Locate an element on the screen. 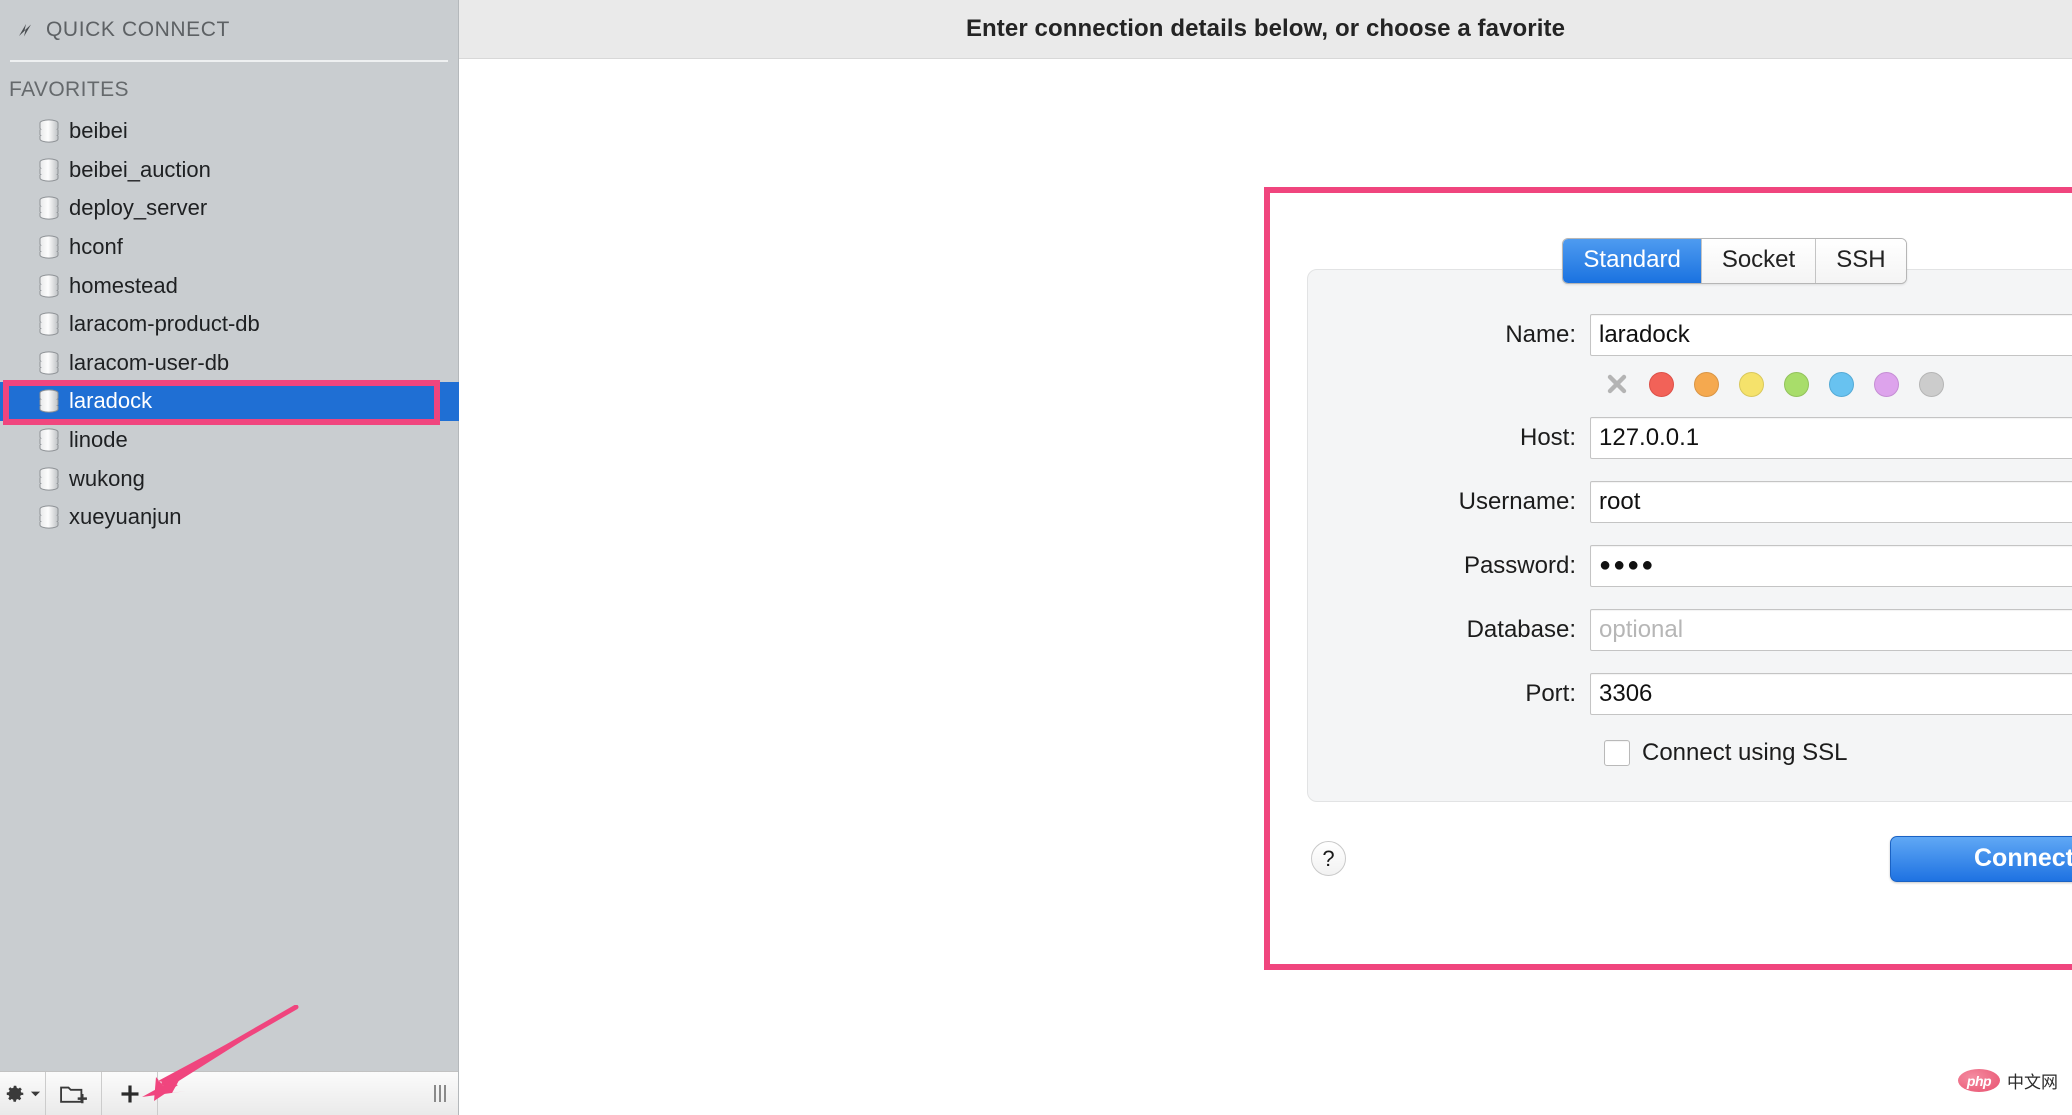  favorite-item-label: hconf is located at coordinates (96, 247).